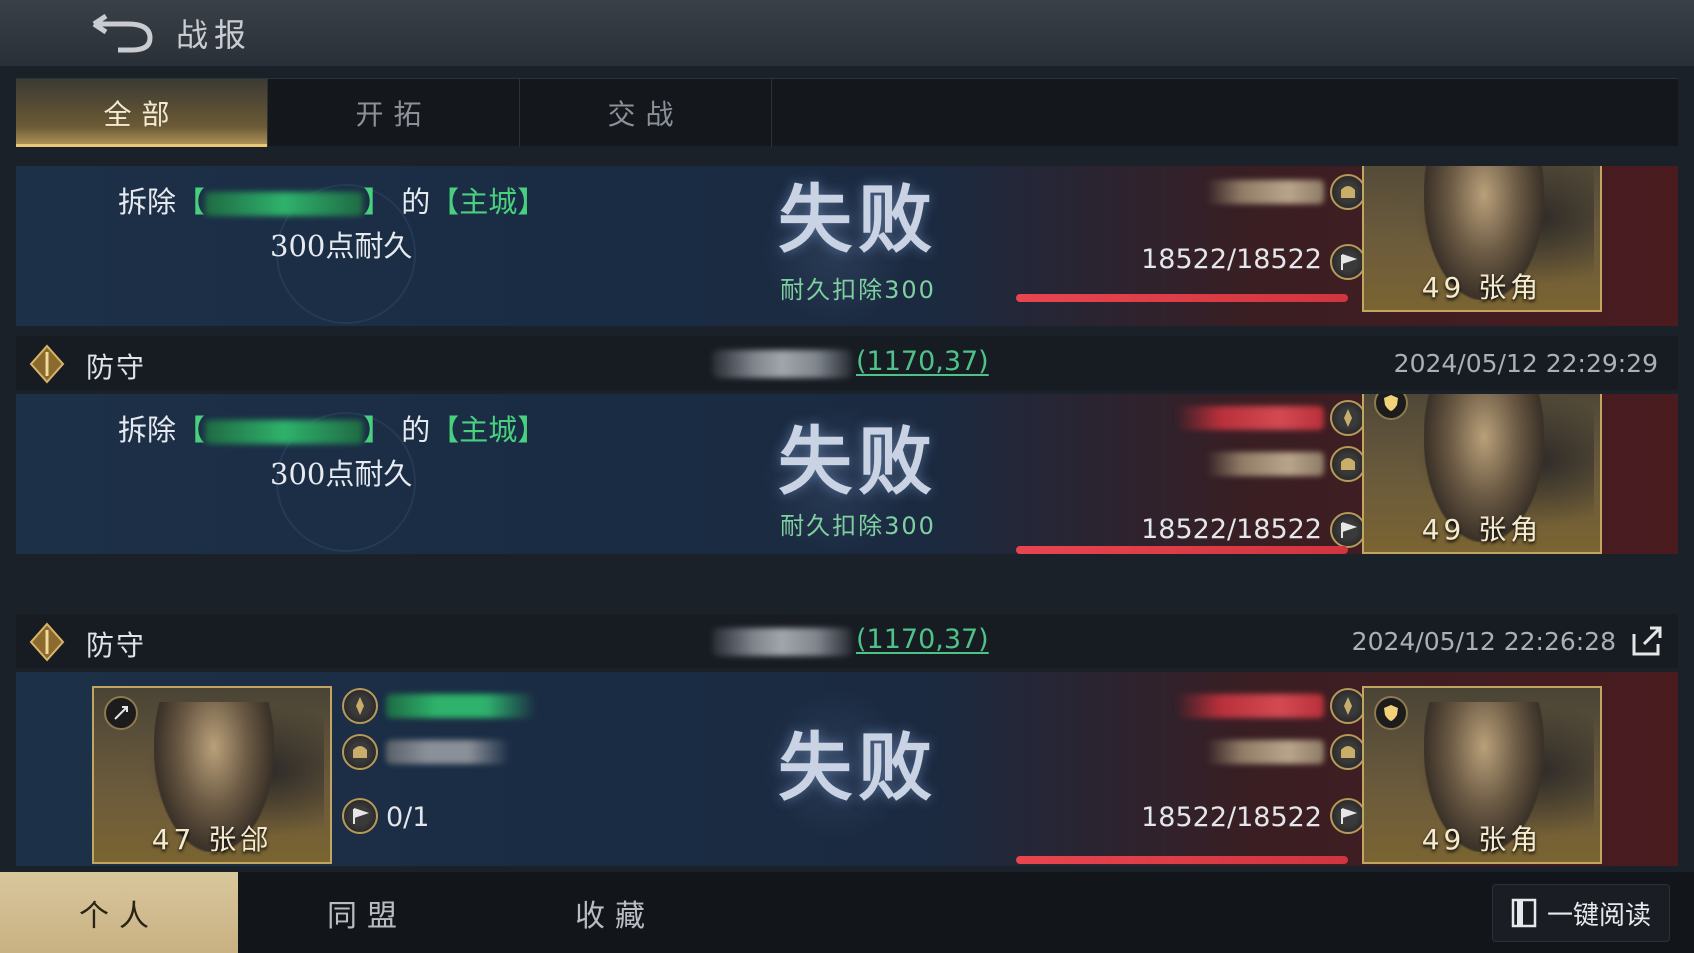 Image resolution: width=1694 pixels, height=953 pixels. What do you see at coordinates (394, 113) in the screenshot?
I see `tab-explore: 开拓` at bounding box center [394, 113].